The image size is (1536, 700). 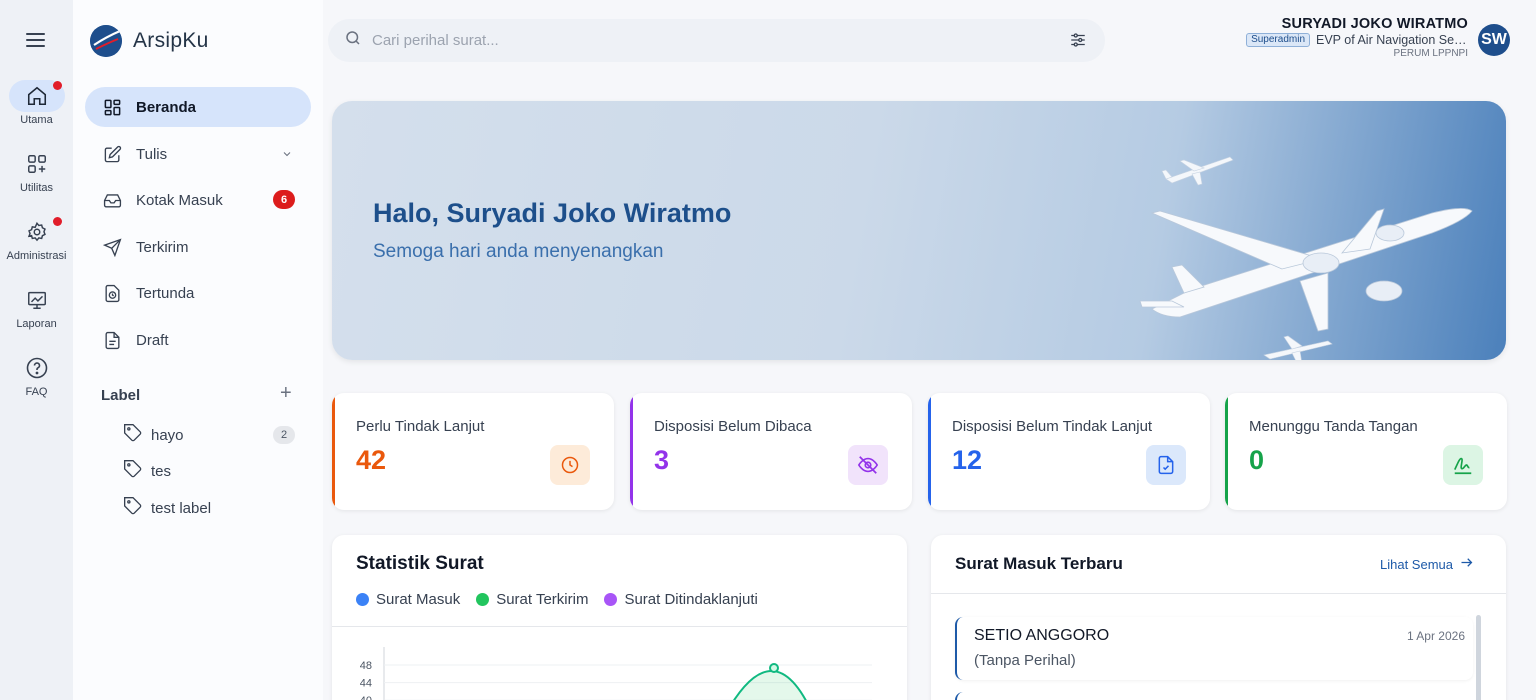 What do you see at coordinates (518, 251) in the screenshot?
I see `greeting-subtitle: Semoga hari anda menyenangkan` at bounding box center [518, 251].